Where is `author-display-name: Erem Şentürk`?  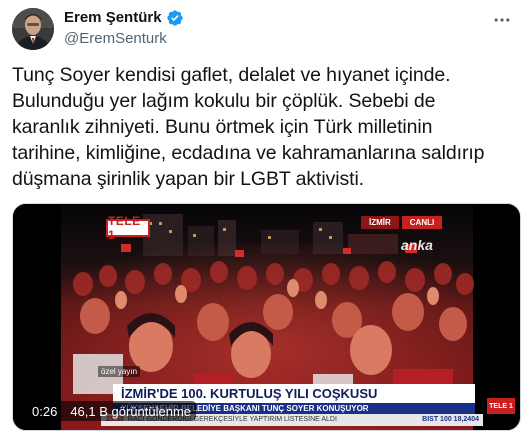
author-display-name: Erem Şentürk is located at coordinates (113, 18).